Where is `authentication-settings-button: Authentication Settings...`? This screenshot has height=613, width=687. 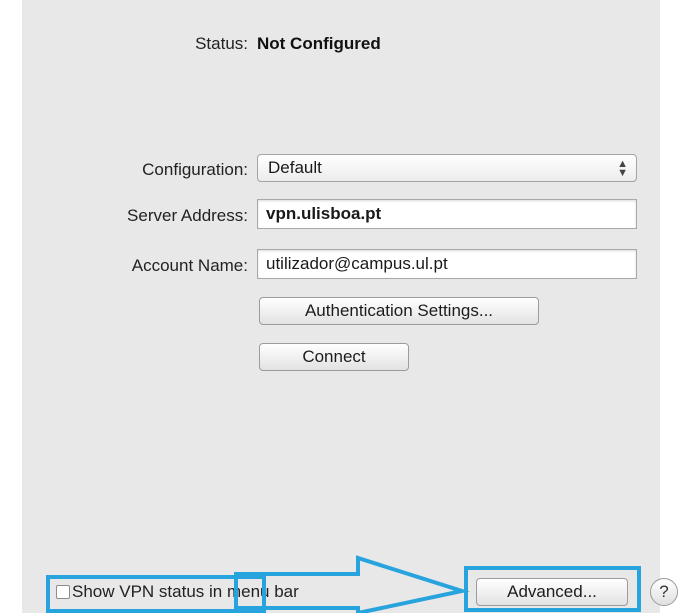 authentication-settings-button: Authentication Settings... is located at coordinates (399, 311).